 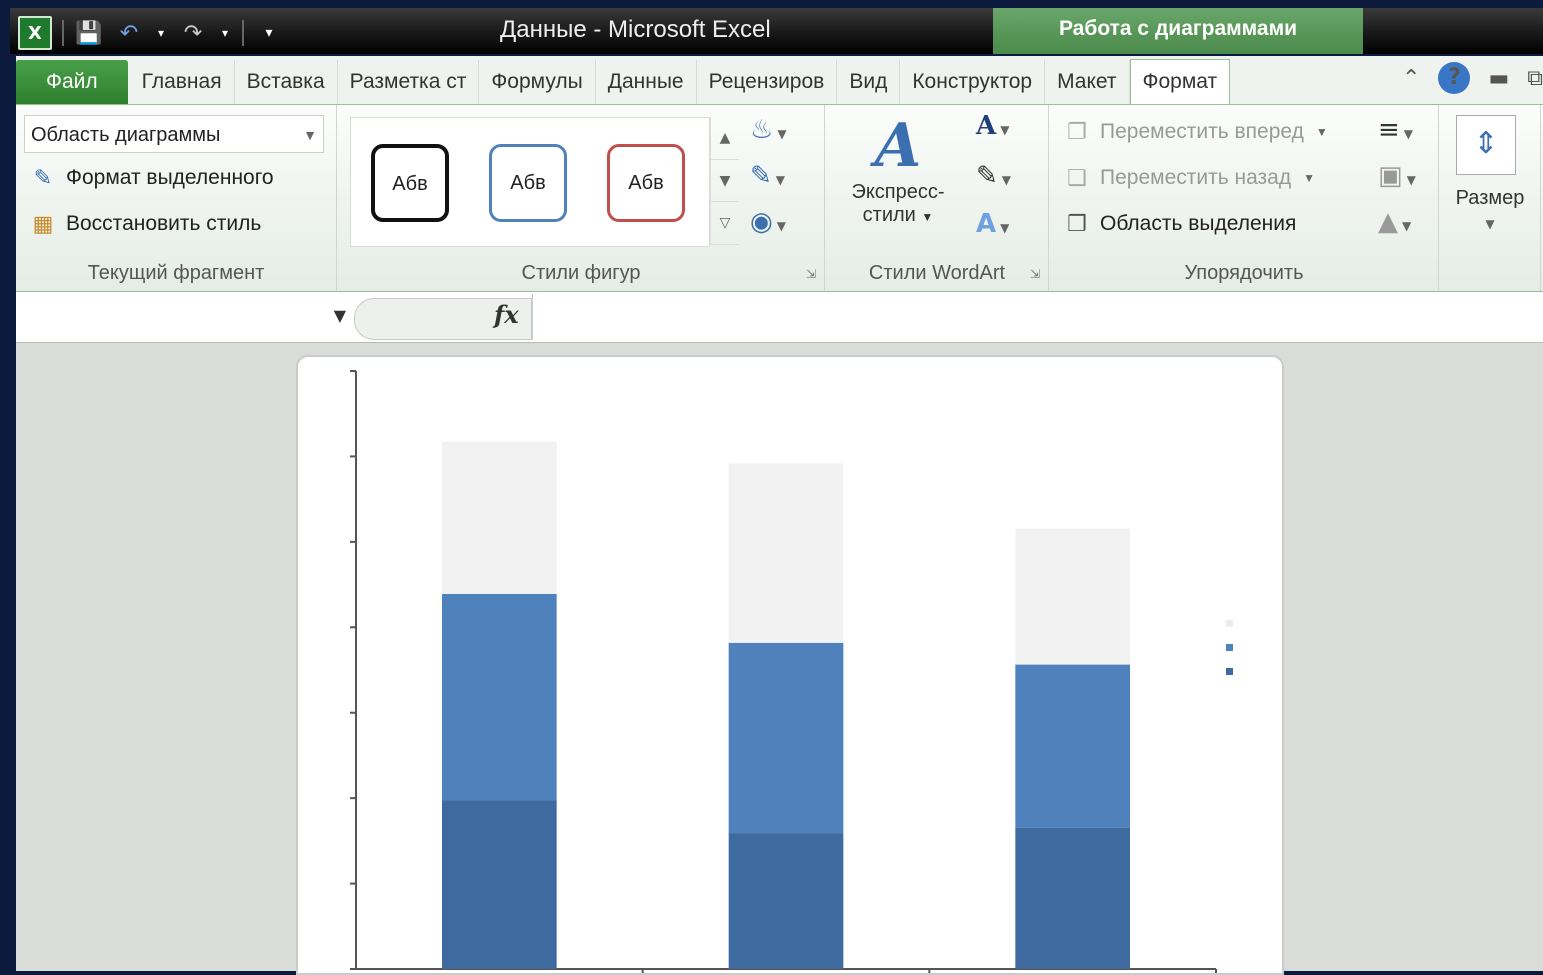 I want to click on quick-styles-label-2: стили ▼, so click(x=898, y=215).